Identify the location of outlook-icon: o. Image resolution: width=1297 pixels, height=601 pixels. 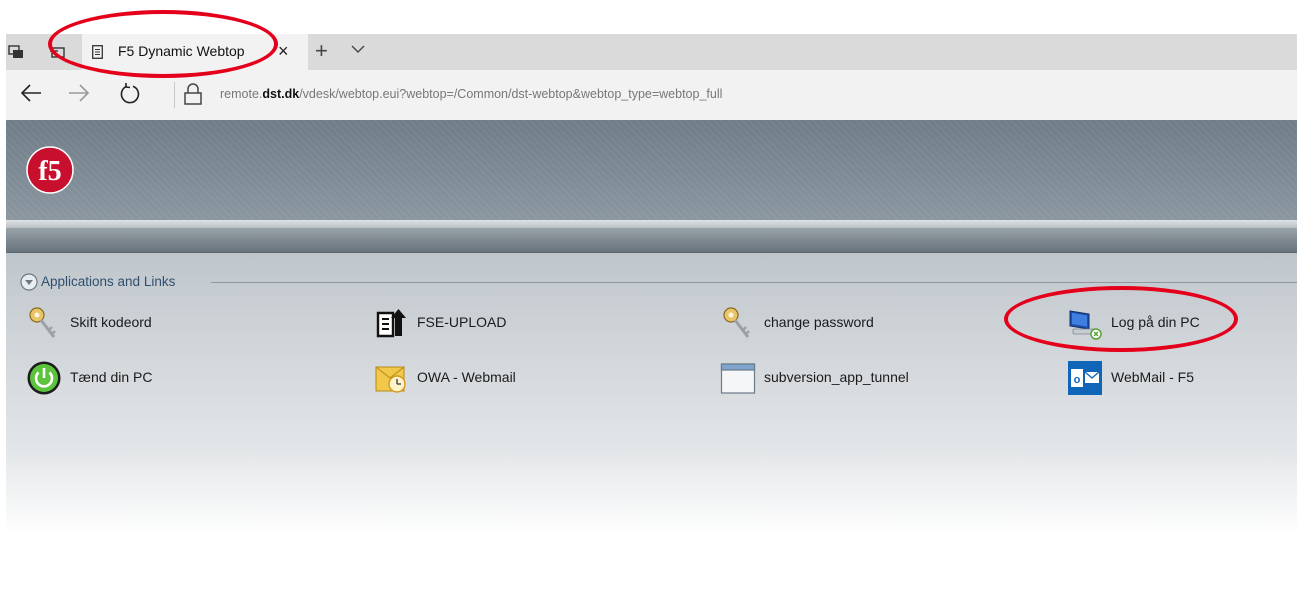
(1085, 378).